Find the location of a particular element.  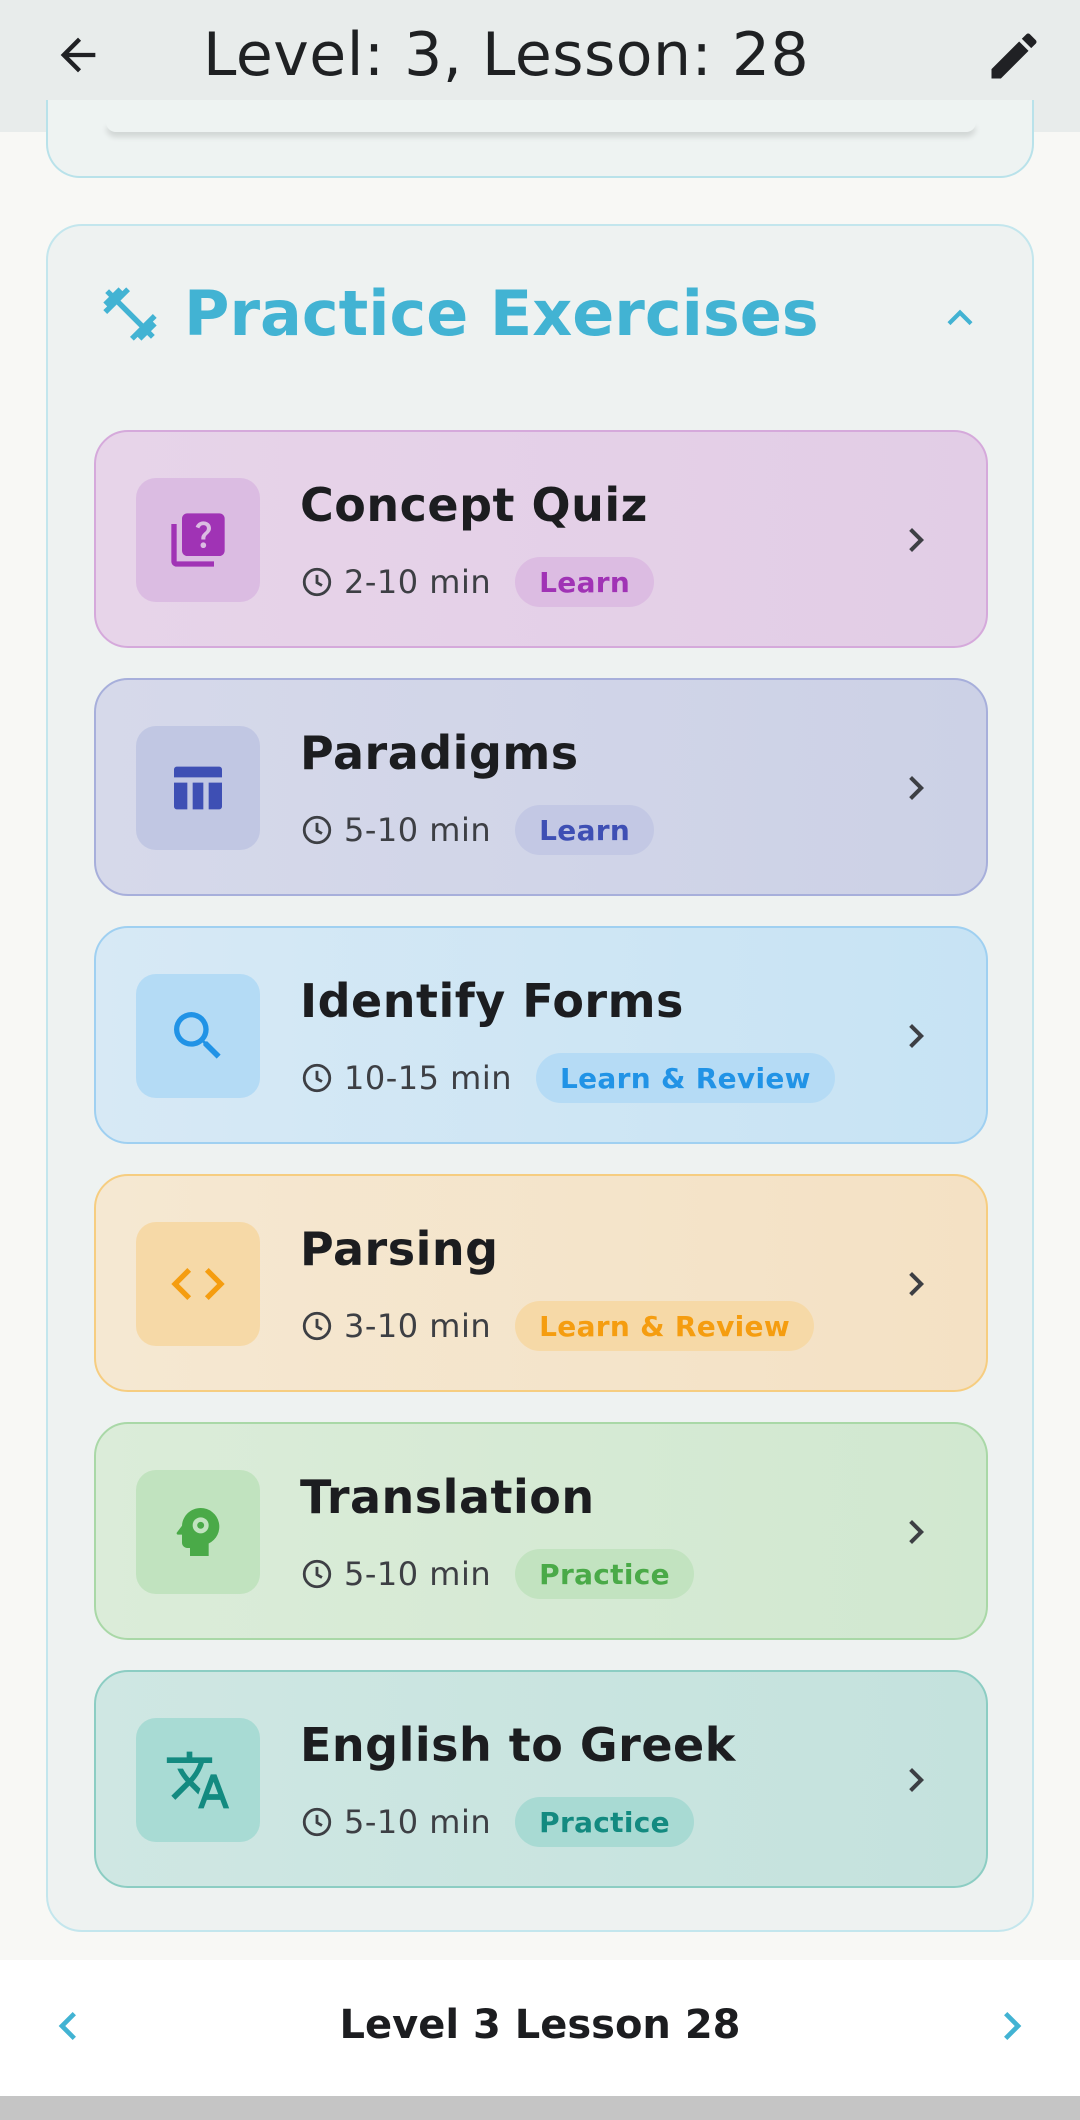

pencil-icon is located at coordinates (1014, 56).